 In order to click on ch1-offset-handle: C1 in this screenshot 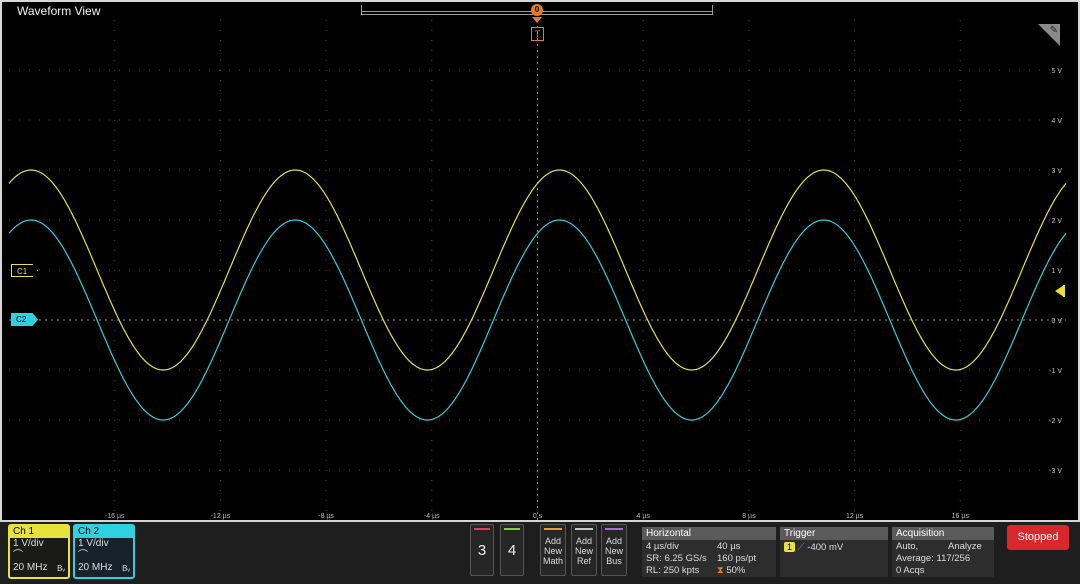, I will do `click(24, 270)`.